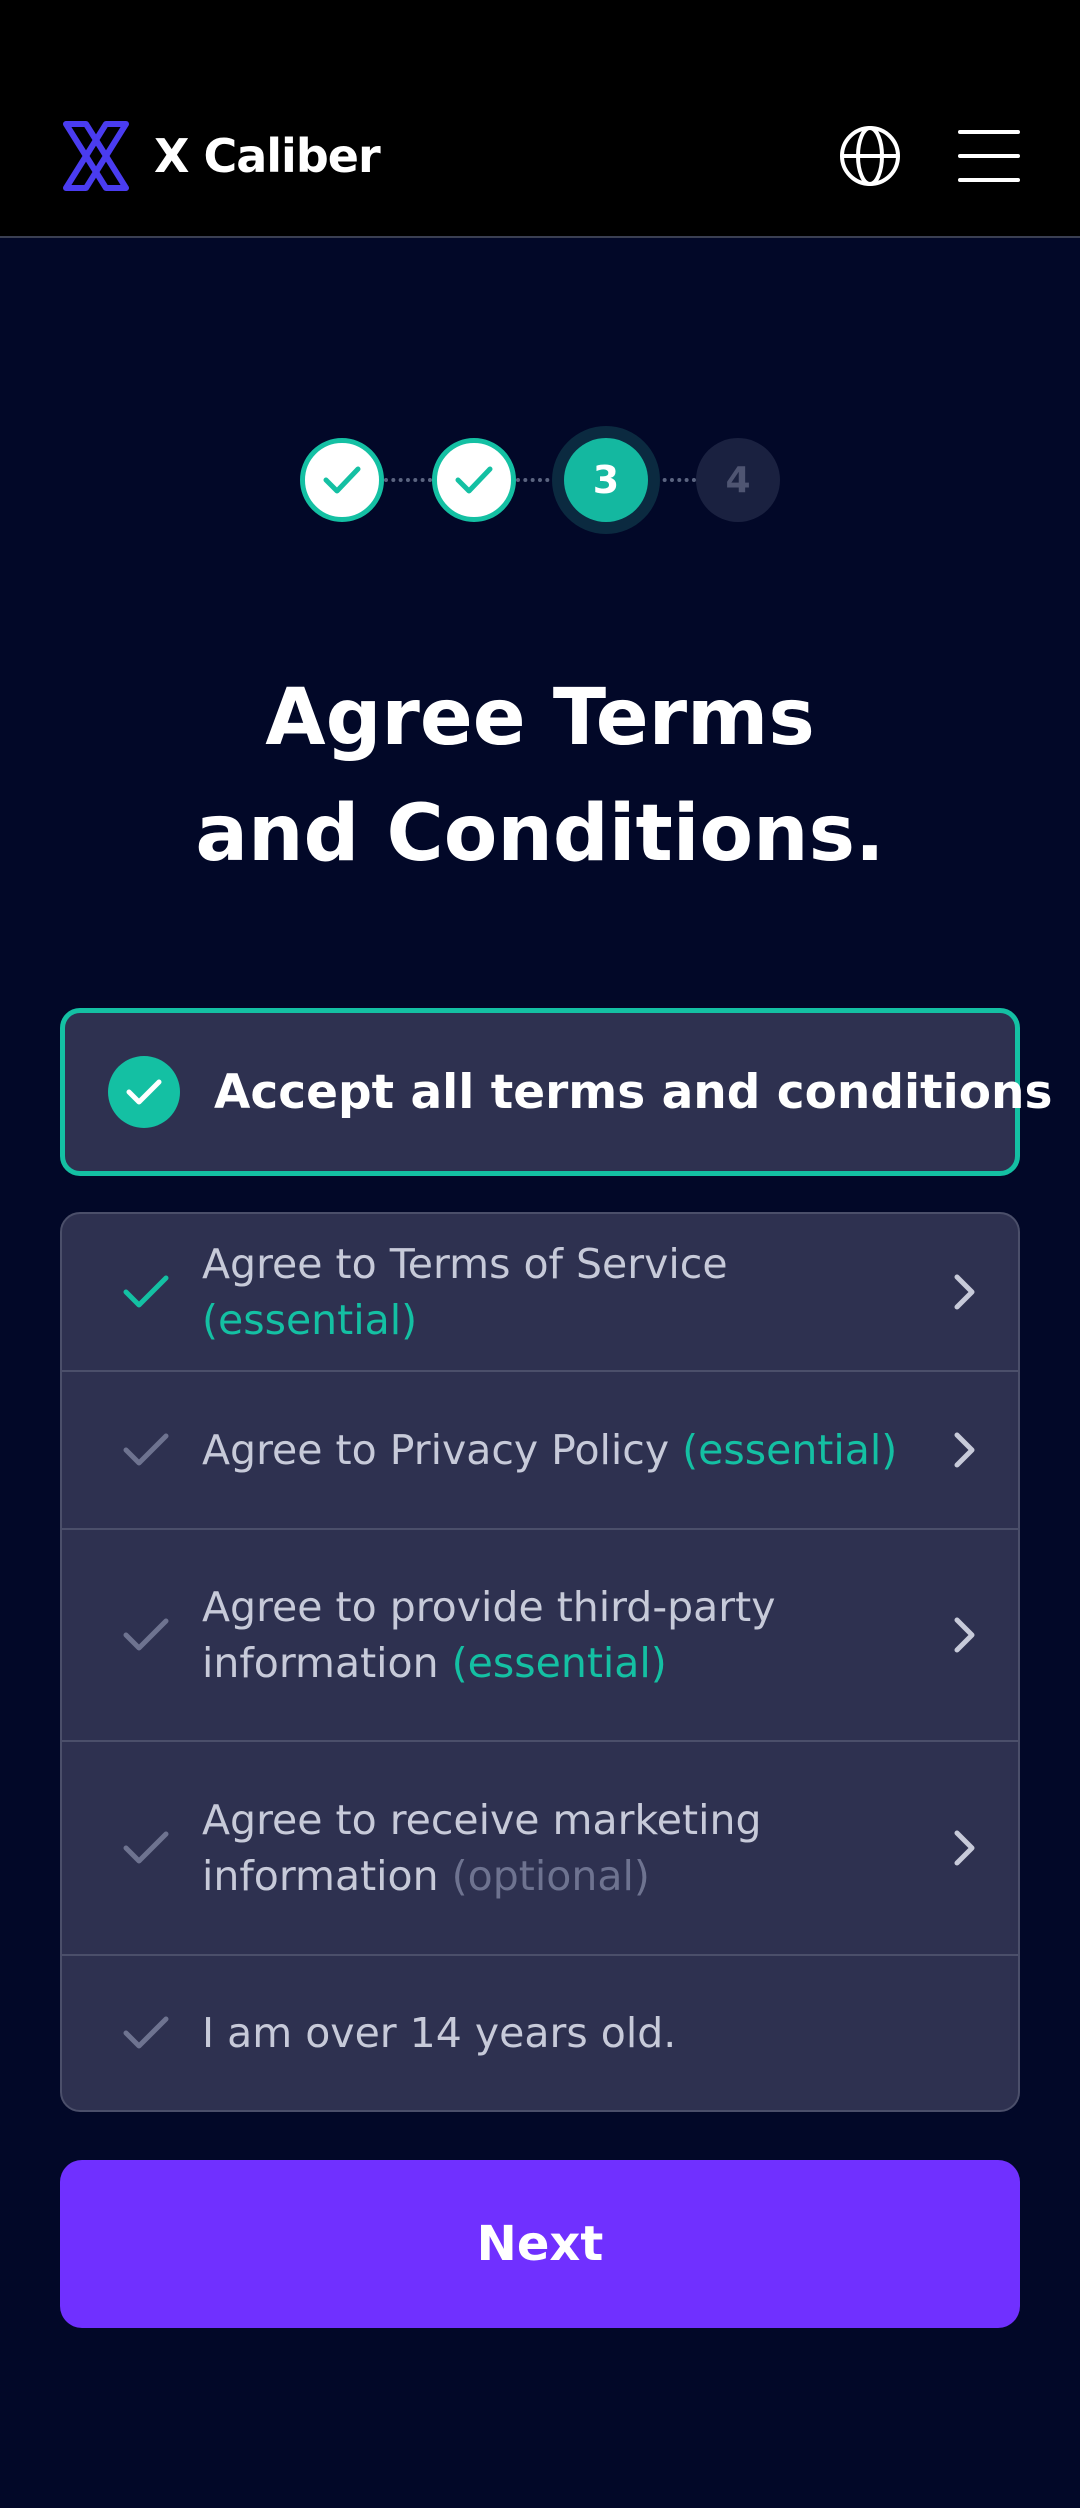 This screenshot has width=1080, height=2508. Describe the element at coordinates (439, 2033) in the screenshot. I see `term-label: I am over 14 years old.` at that location.